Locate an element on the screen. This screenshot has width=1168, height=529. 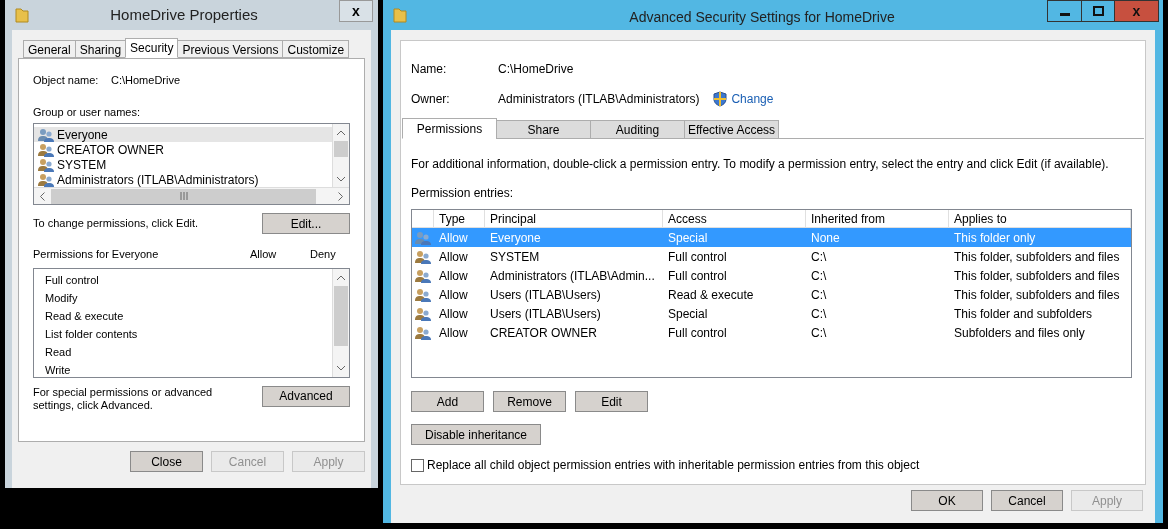
table-row: Allow CREATOR OWNER Full control C:\ Subfolders and files only is located at coordinates (771, 332).